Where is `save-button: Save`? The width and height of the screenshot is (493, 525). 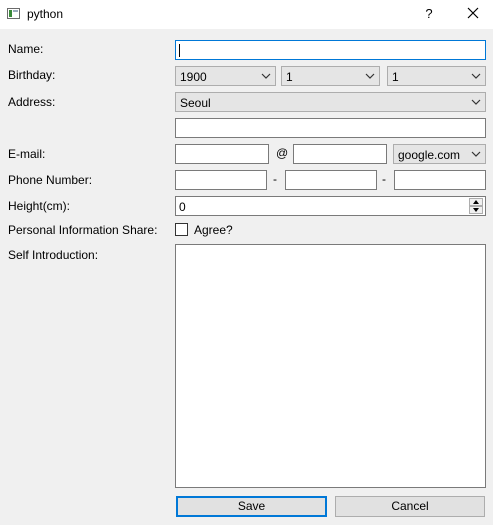
save-button: Save is located at coordinates (251, 506).